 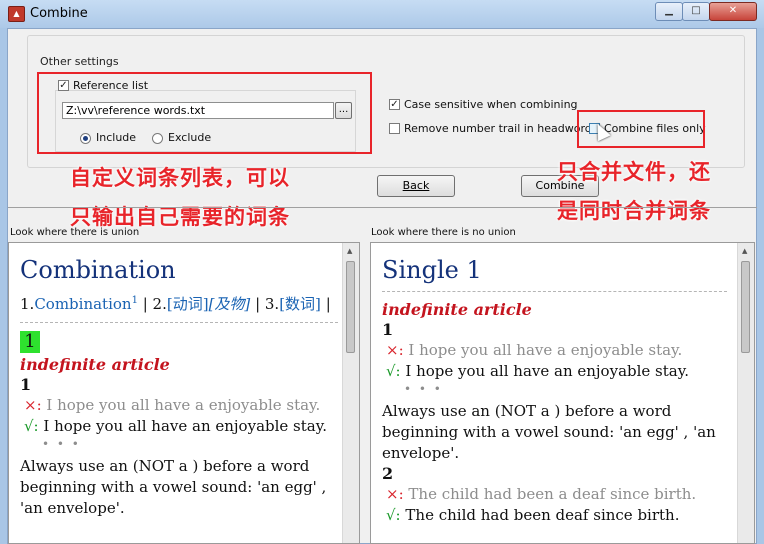 What do you see at coordinates (498, 128) in the screenshot?
I see `remove-number-trail-label: Remove number trail in headword` at bounding box center [498, 128].